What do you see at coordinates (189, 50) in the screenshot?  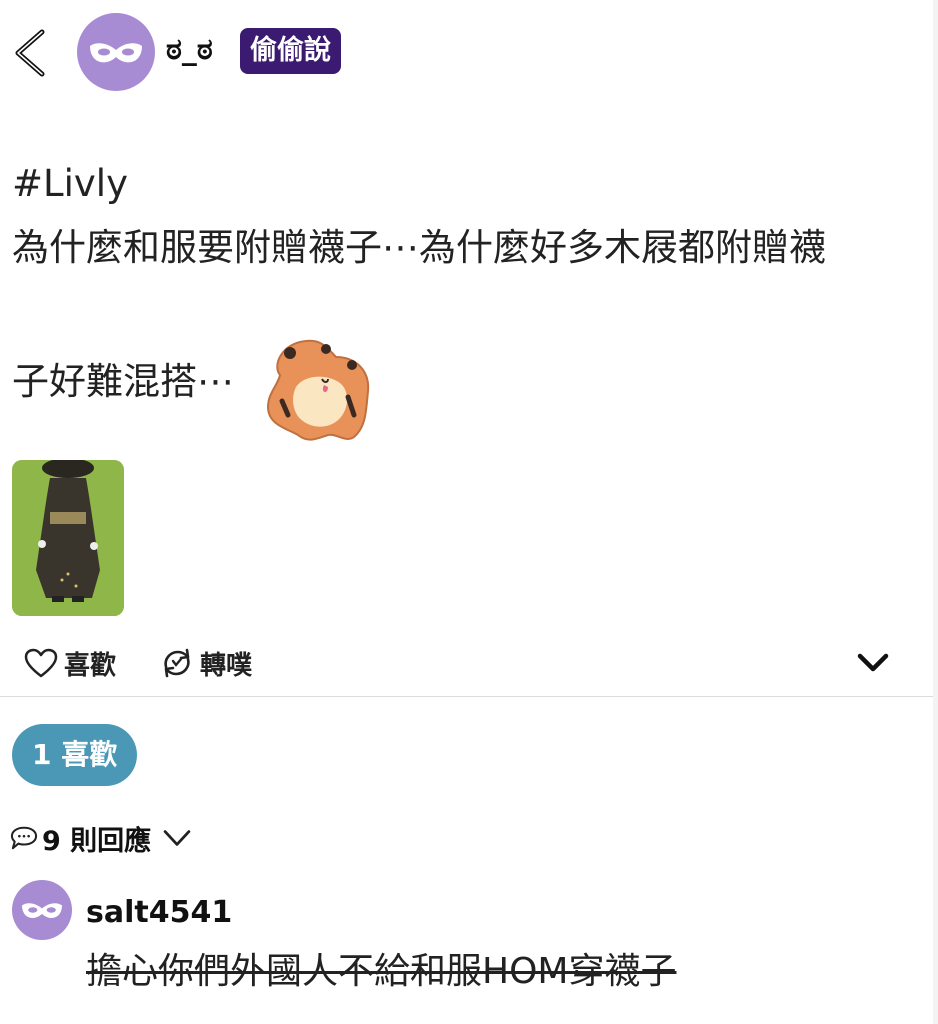 I see `post-author-name: ಠ_ಠ` at bounding box center [189, 50].